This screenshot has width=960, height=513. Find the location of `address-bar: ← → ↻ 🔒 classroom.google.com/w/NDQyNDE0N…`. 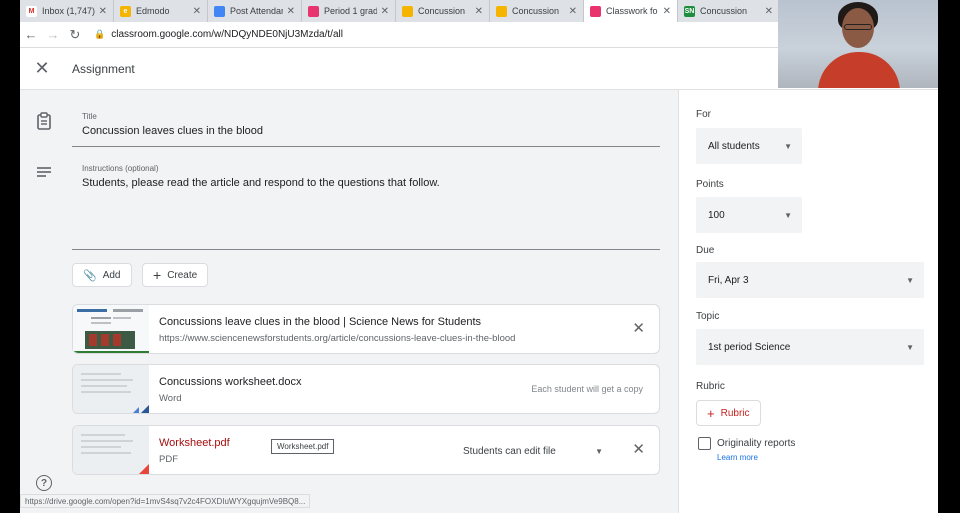

address-bar: ← → ↻ 🔒 classroom.google.com/w/NDQyNDE0N… is located at coordinates (400, 35).